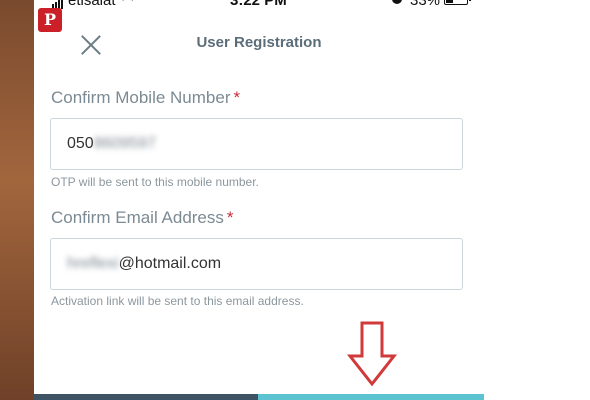 This screenshot has height=400, width=590. I want to click on carrier: etisalat, so click(84, 4).